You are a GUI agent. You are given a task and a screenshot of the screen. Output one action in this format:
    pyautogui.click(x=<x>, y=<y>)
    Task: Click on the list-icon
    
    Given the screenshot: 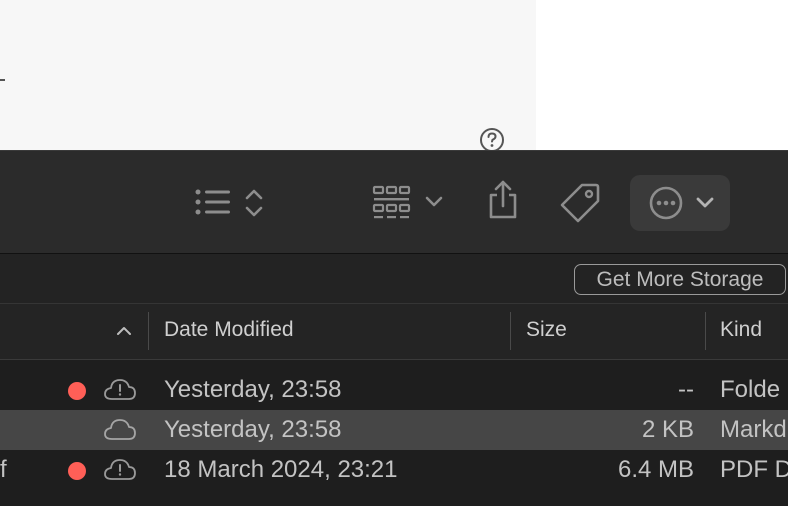 What is the action you would take?
    pyautogui.click(x=214, y=203)
    